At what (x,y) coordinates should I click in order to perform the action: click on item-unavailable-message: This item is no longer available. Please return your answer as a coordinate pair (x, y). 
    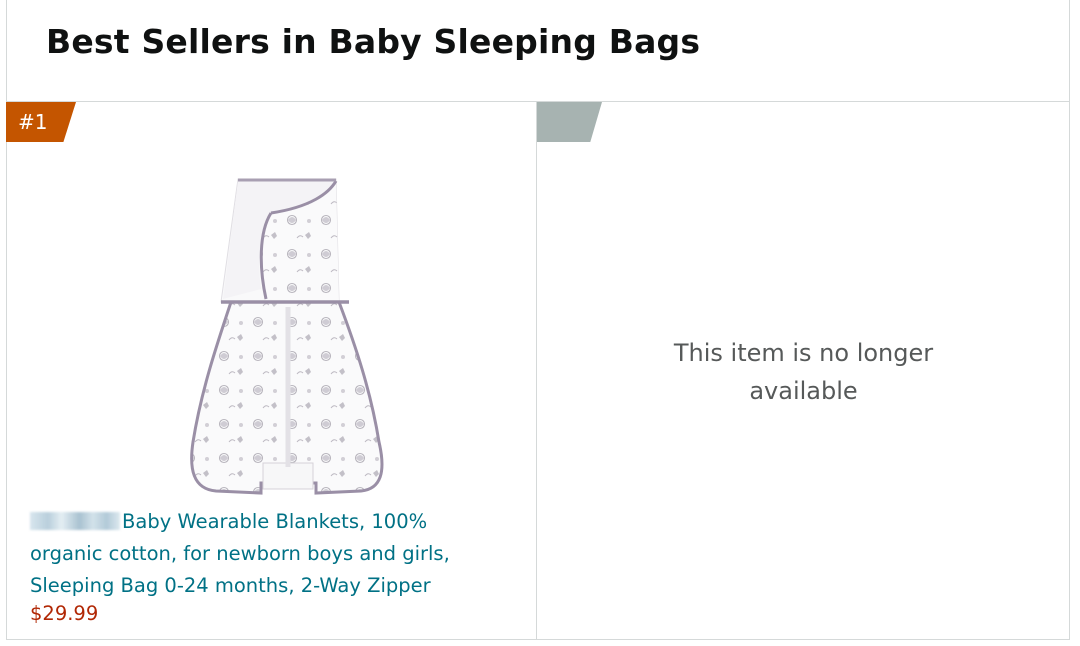
    Looking at the image, I should click on (803, 372).